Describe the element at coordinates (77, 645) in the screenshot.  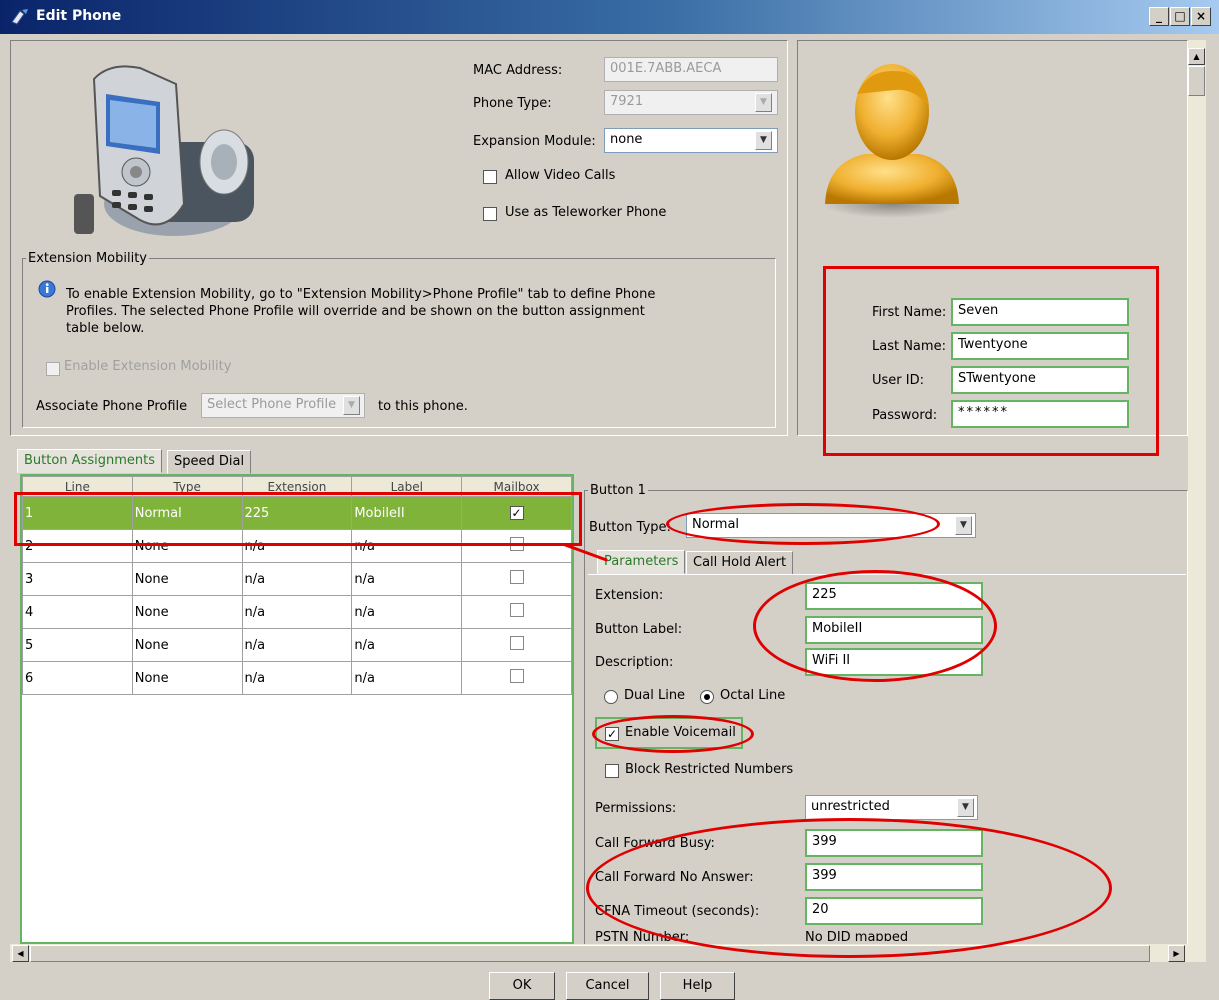
I see `line-cell: 5` at that location.